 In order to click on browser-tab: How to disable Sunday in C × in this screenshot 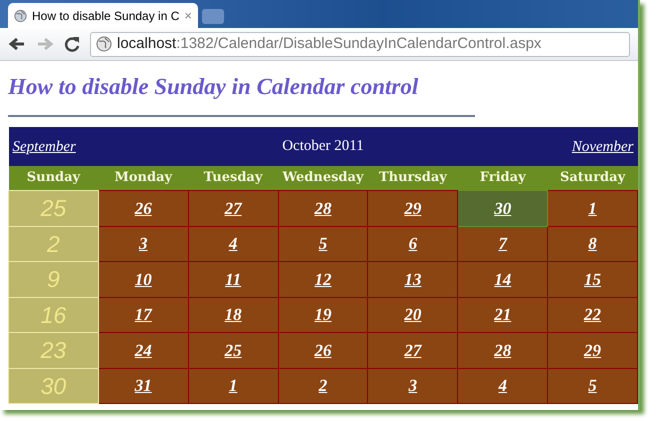, I will do `click(103, 15)`.